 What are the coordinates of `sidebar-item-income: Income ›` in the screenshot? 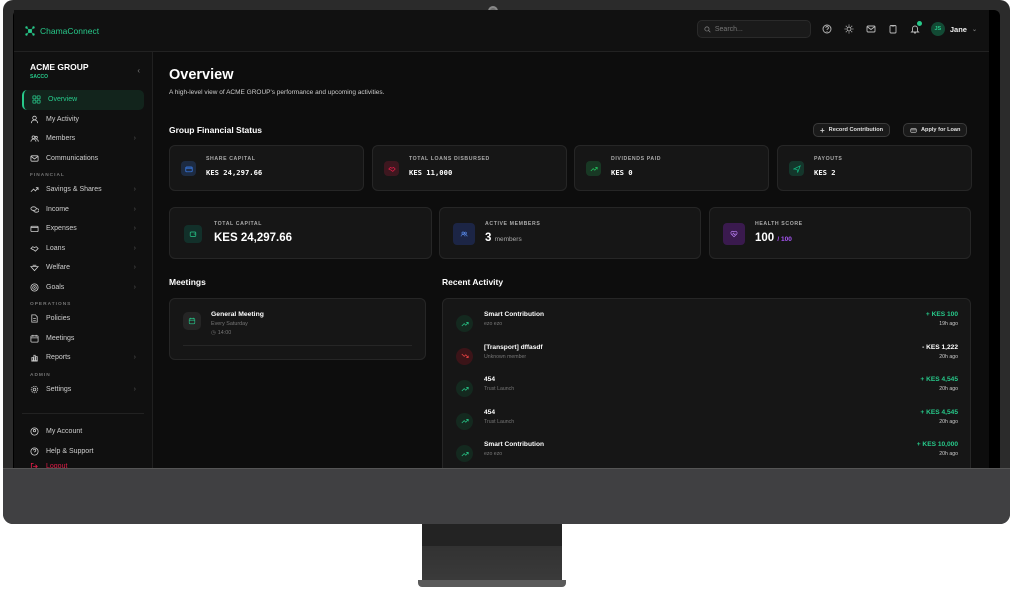 It's located at (83, 210).